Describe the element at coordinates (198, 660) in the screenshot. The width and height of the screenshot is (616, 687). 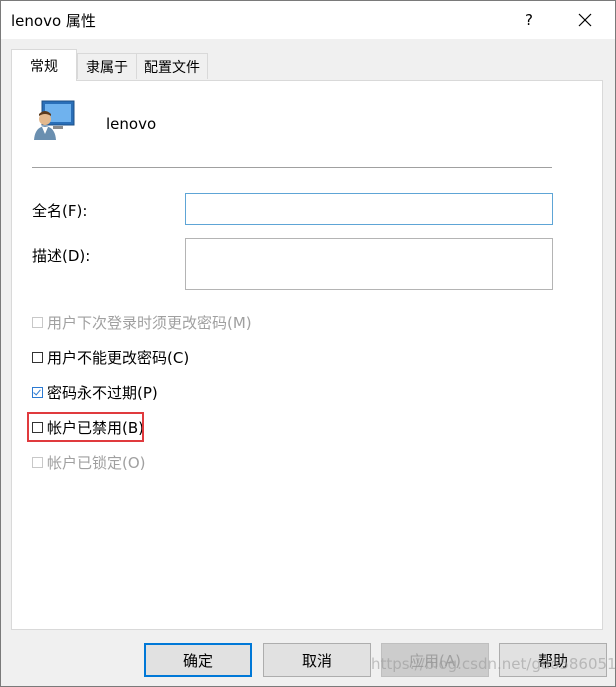
I see `ok-button: 确定` at that location.